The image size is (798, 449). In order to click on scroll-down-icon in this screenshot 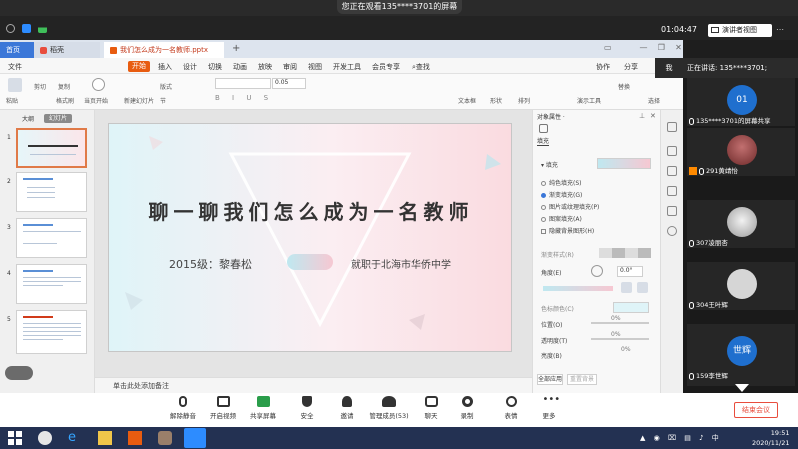, I will do `click(742, 388)`.